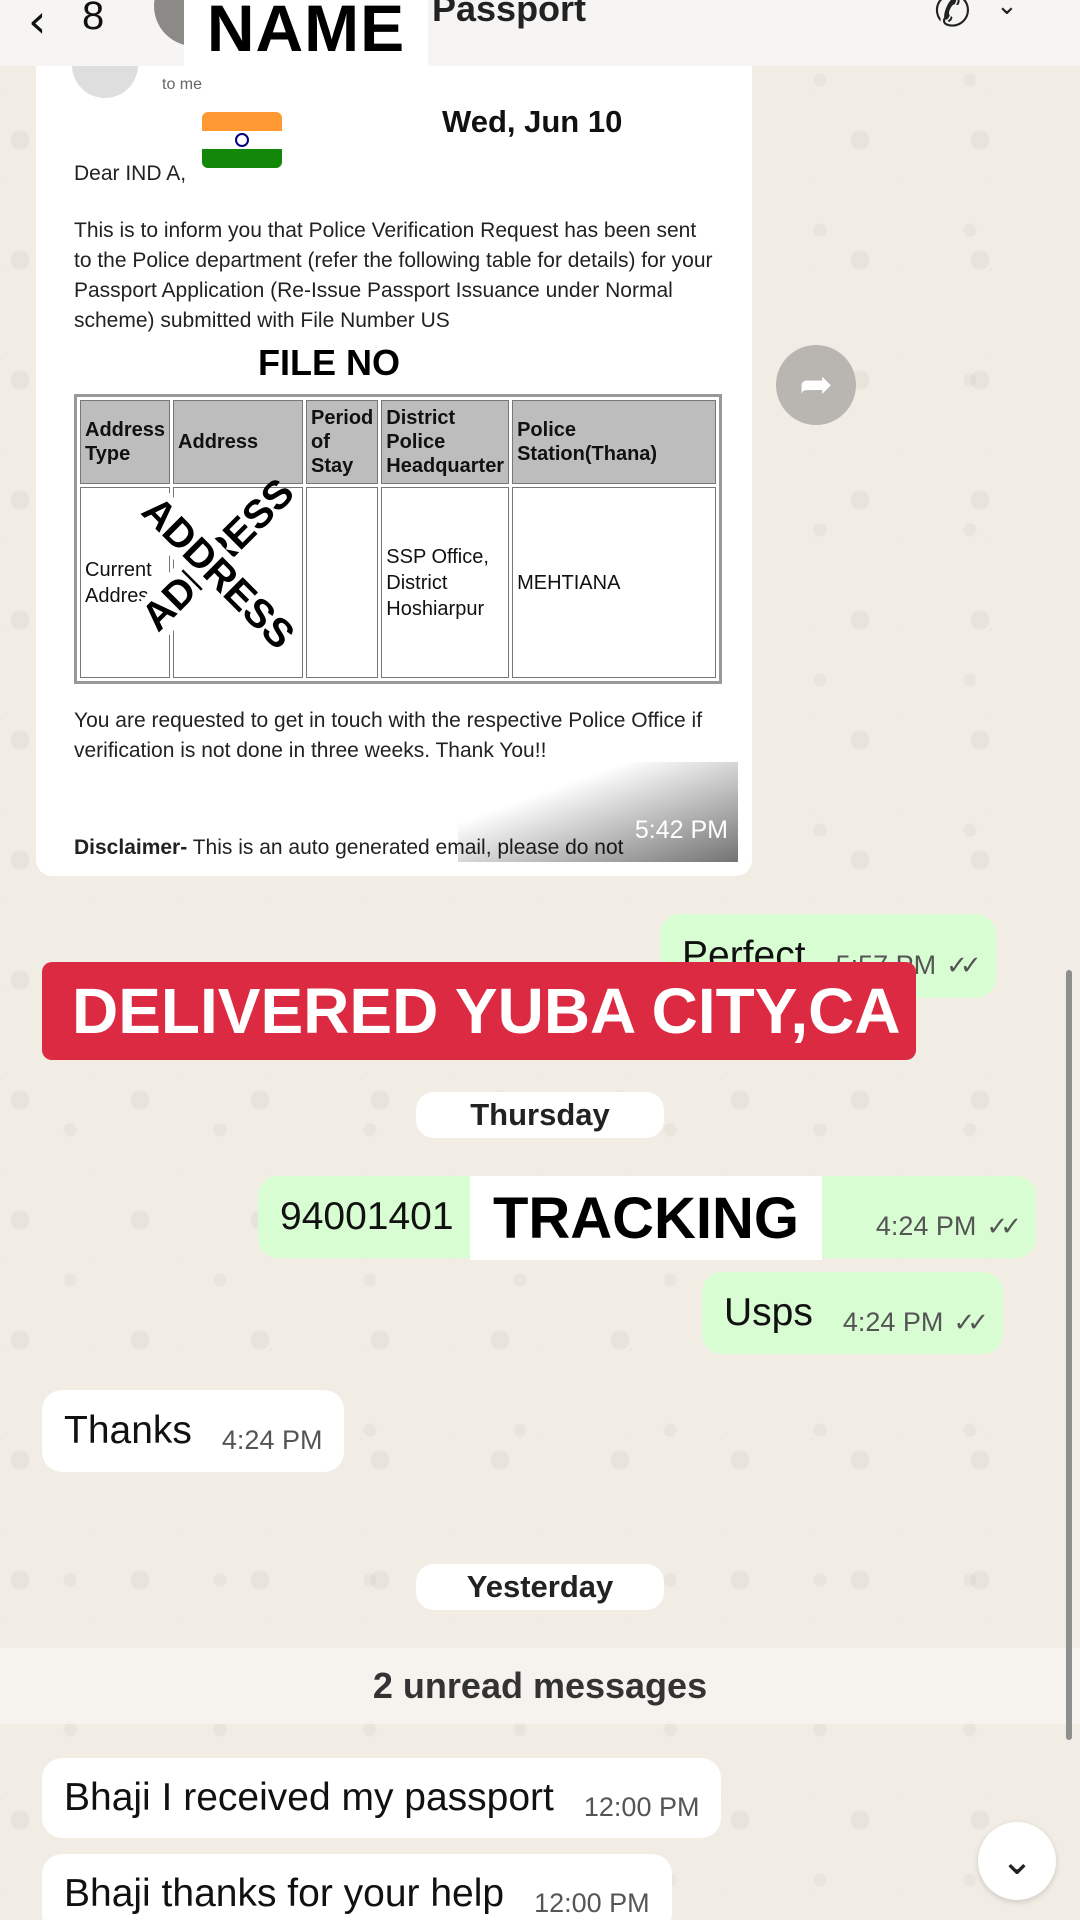 The height and width of the screenshot is (1920, 1080). Describe the element at coordinates (540, 35) in the screenshot. I see `chat-header: ‹ 8 t Passport ✆ ⌄ NAME` at that location.